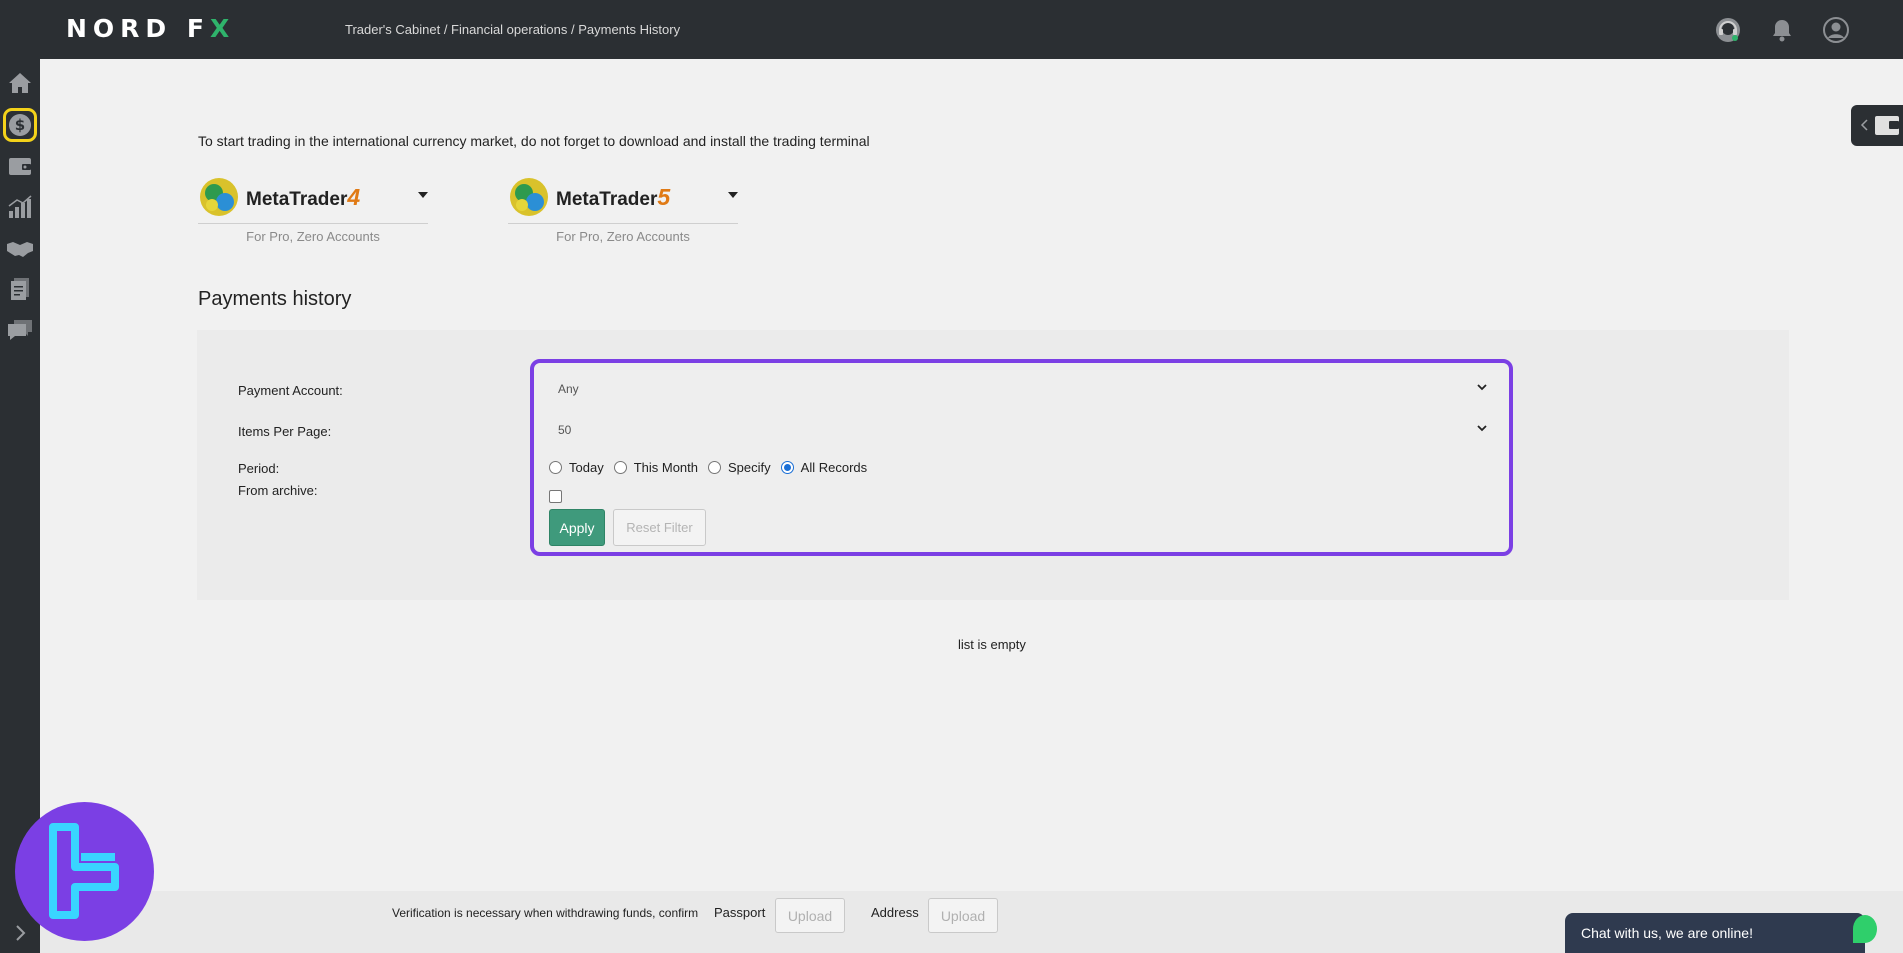 The height and width of the screenshot is (953, 1903). Describe the element at coordinates (1667, 933) in the screenshot. I see `chat-label: Chat with us, we are online!` at that location.